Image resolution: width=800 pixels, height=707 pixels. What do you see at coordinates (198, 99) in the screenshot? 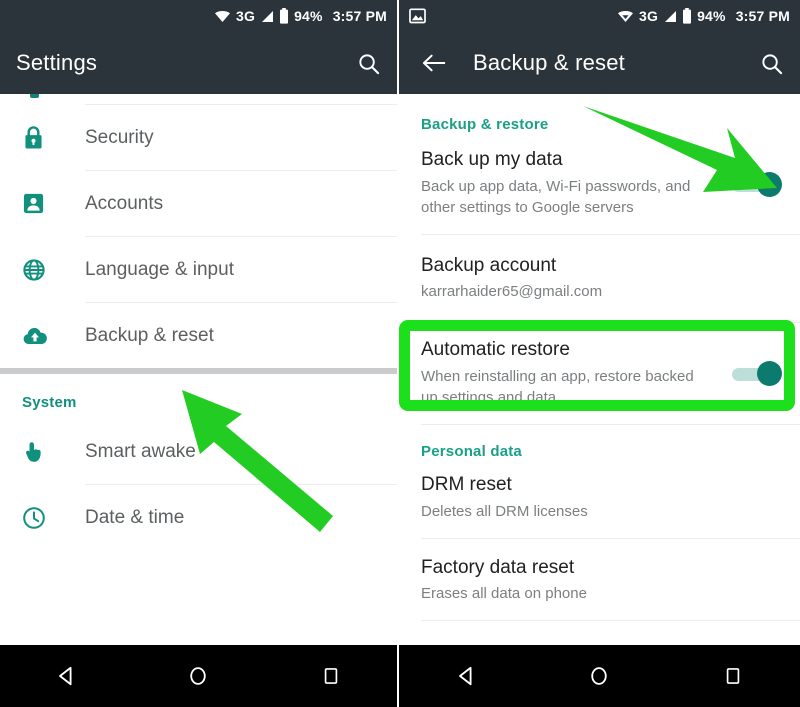
I see `scrolled-partial-item` at bounding box center [198, 99].